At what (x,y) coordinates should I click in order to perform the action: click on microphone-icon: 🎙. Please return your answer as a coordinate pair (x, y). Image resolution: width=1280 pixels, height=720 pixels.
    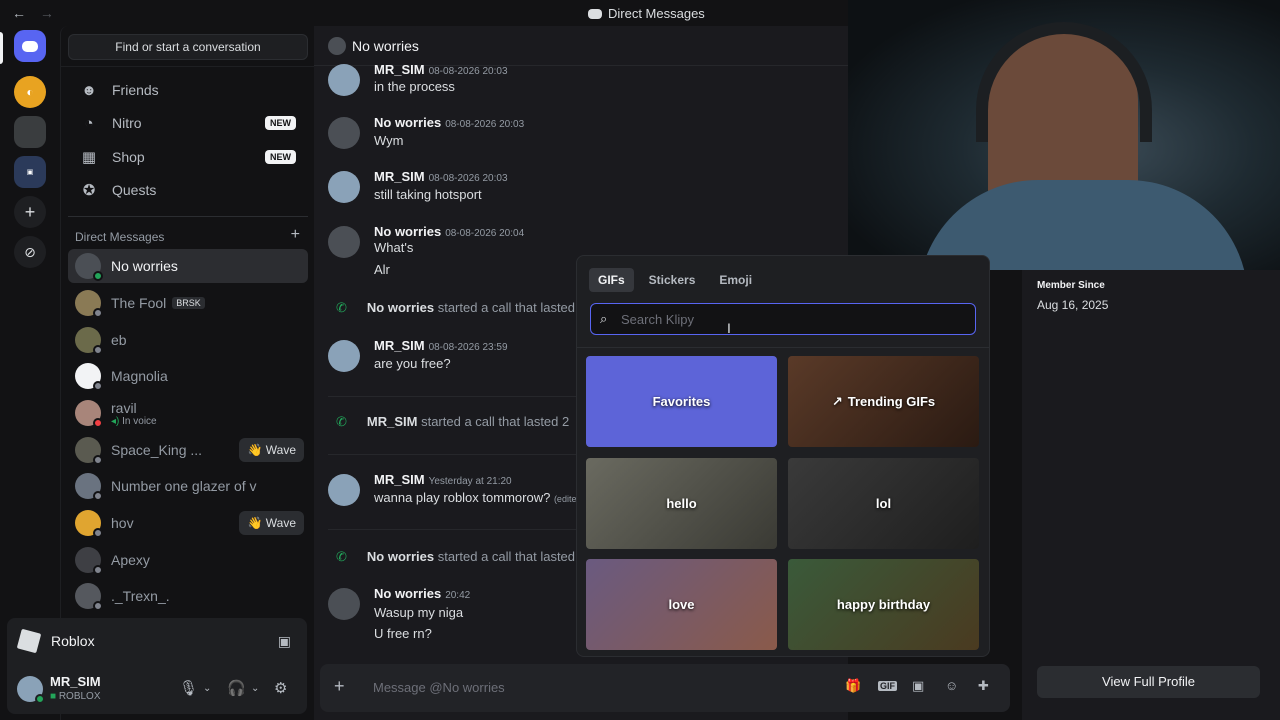
    Looking at the image, I should click on (188, 688).